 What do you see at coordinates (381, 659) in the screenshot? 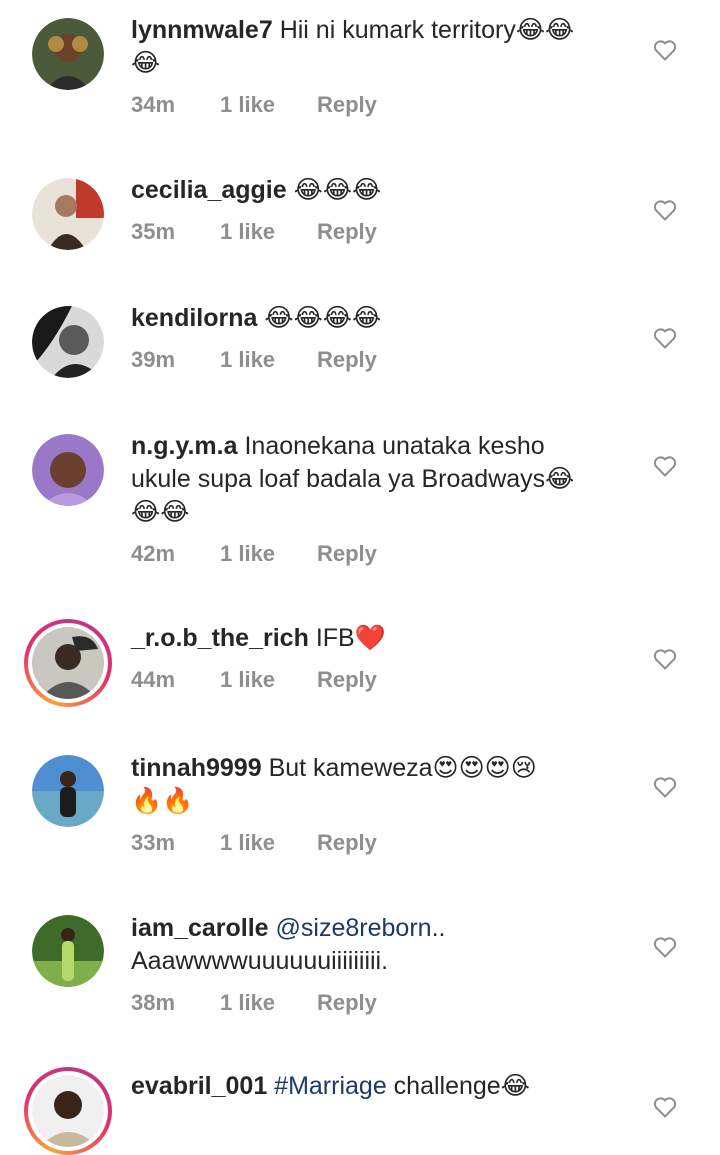
I see `comment-body: _r.o.b_the_rich IFB❤️ 44m 1 like Reply` at bounding box center [381, 659].